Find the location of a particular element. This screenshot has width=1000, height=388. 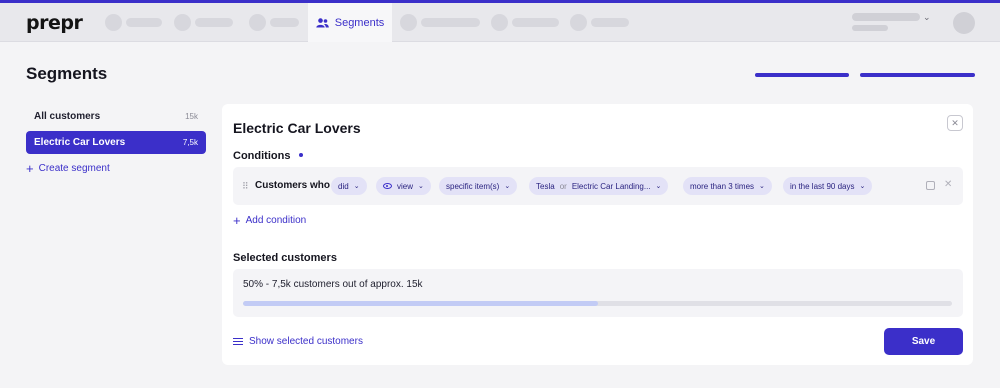

selected-customers-panel: 50% - 7,5k customers out of approx. 15k is located at coordinates (598, 293).